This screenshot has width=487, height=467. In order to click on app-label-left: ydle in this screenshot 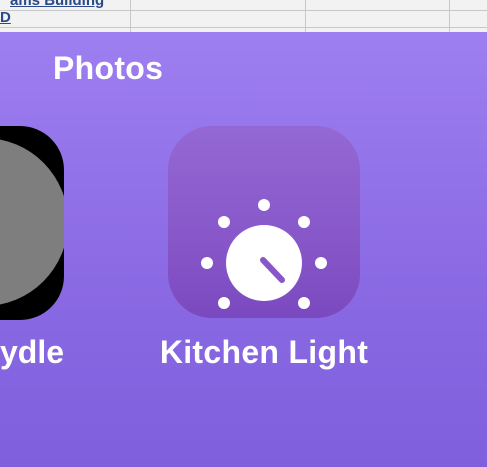, I will do `click(32, 352)`.